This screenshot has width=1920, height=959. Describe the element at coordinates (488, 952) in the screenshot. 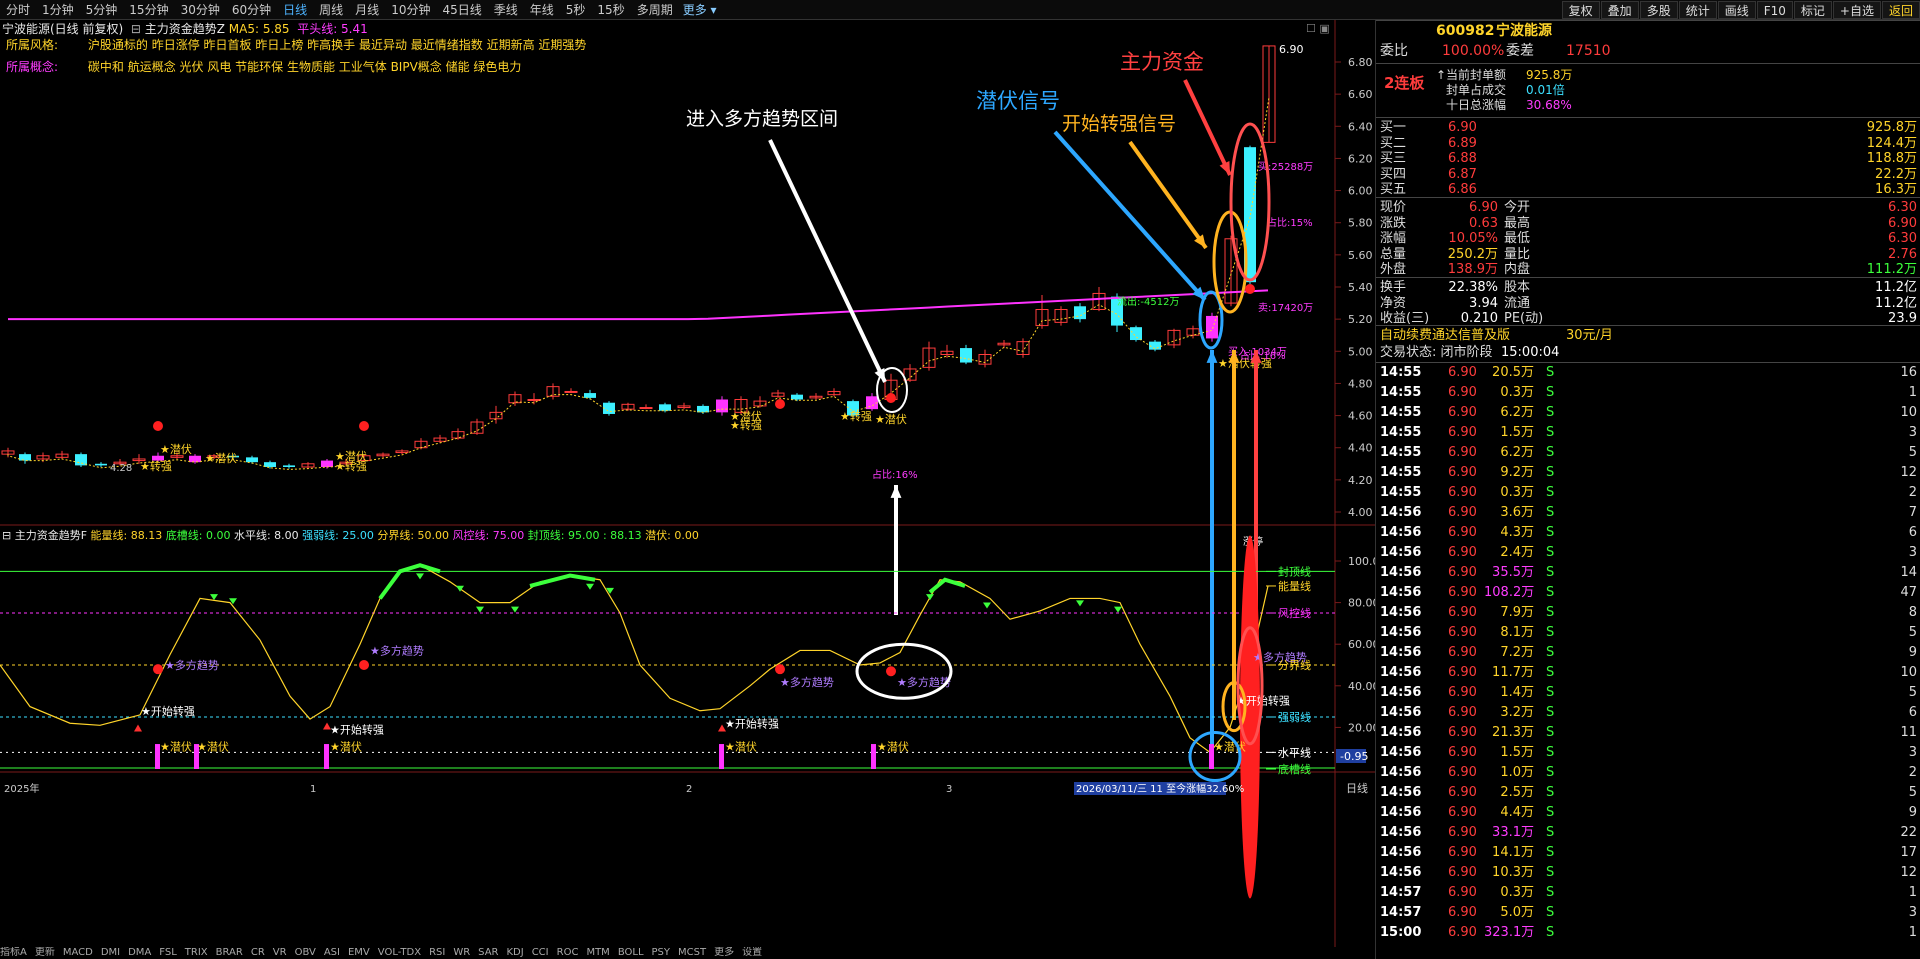

I see `indicator-tab: SAR` at that location.